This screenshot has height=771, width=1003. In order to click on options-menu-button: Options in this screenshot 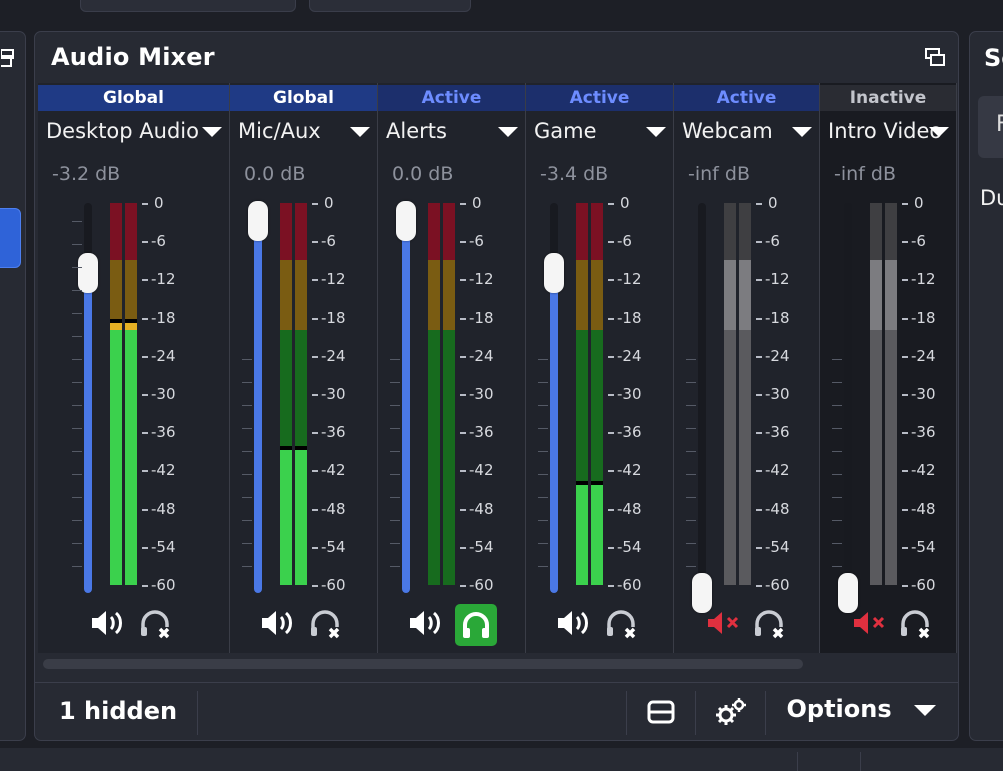, I will do `click(861, 709)`.